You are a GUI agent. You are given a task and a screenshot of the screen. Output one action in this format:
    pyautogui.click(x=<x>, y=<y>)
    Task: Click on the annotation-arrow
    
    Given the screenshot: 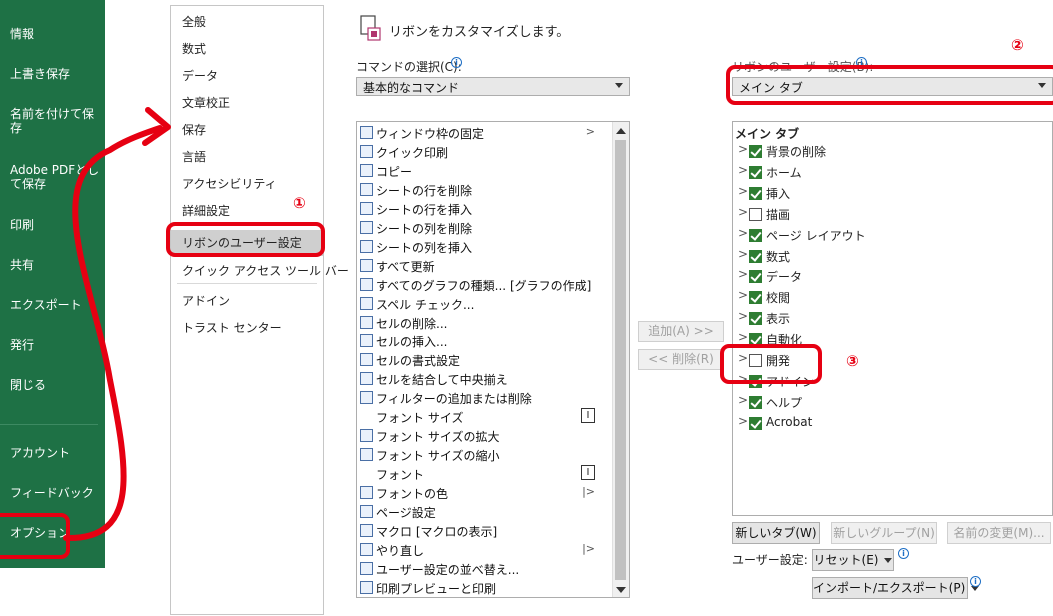 What is the action you would take?
    pyautogui.click(x=117, y=324)
    